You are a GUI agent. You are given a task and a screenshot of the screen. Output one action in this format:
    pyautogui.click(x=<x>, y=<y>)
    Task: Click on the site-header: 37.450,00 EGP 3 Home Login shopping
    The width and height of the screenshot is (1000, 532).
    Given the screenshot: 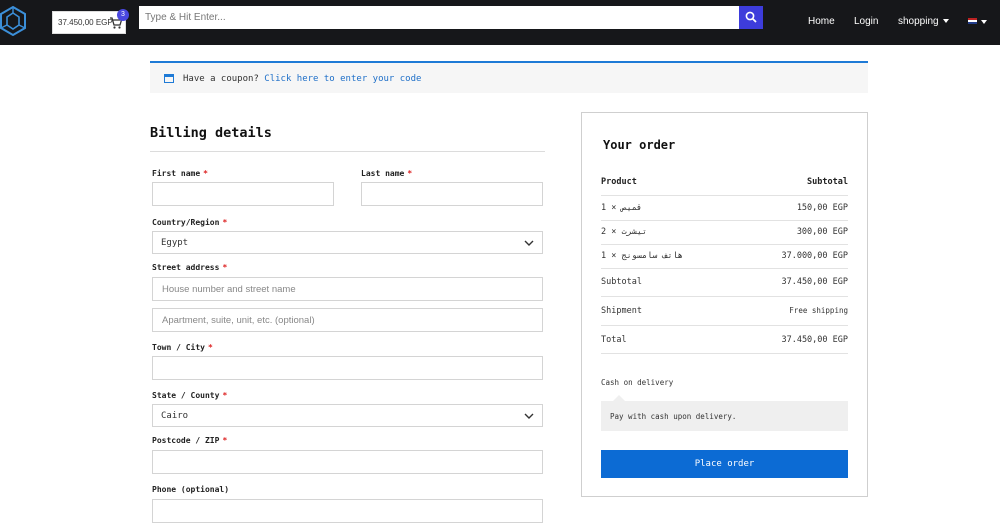 What is the action you would take?
    pyautogui.click(x=500, y=22)
    